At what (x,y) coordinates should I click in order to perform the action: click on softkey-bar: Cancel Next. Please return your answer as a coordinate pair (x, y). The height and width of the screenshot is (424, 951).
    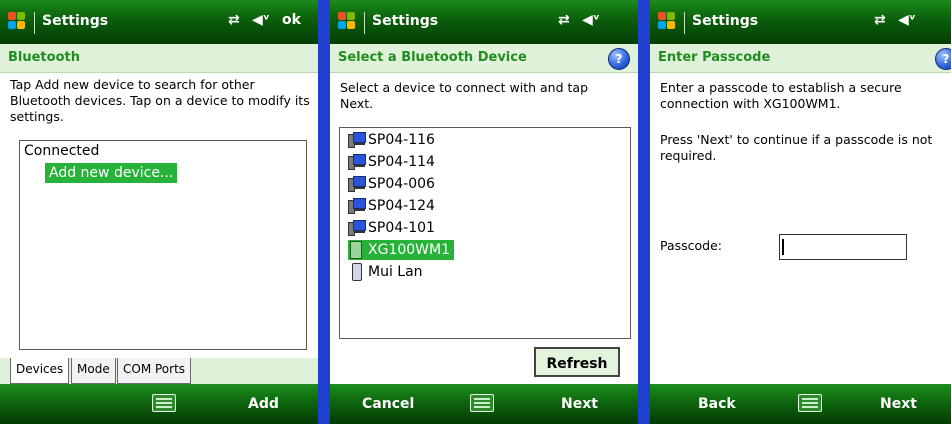
    Looking at the image, I should click on (484, 404).